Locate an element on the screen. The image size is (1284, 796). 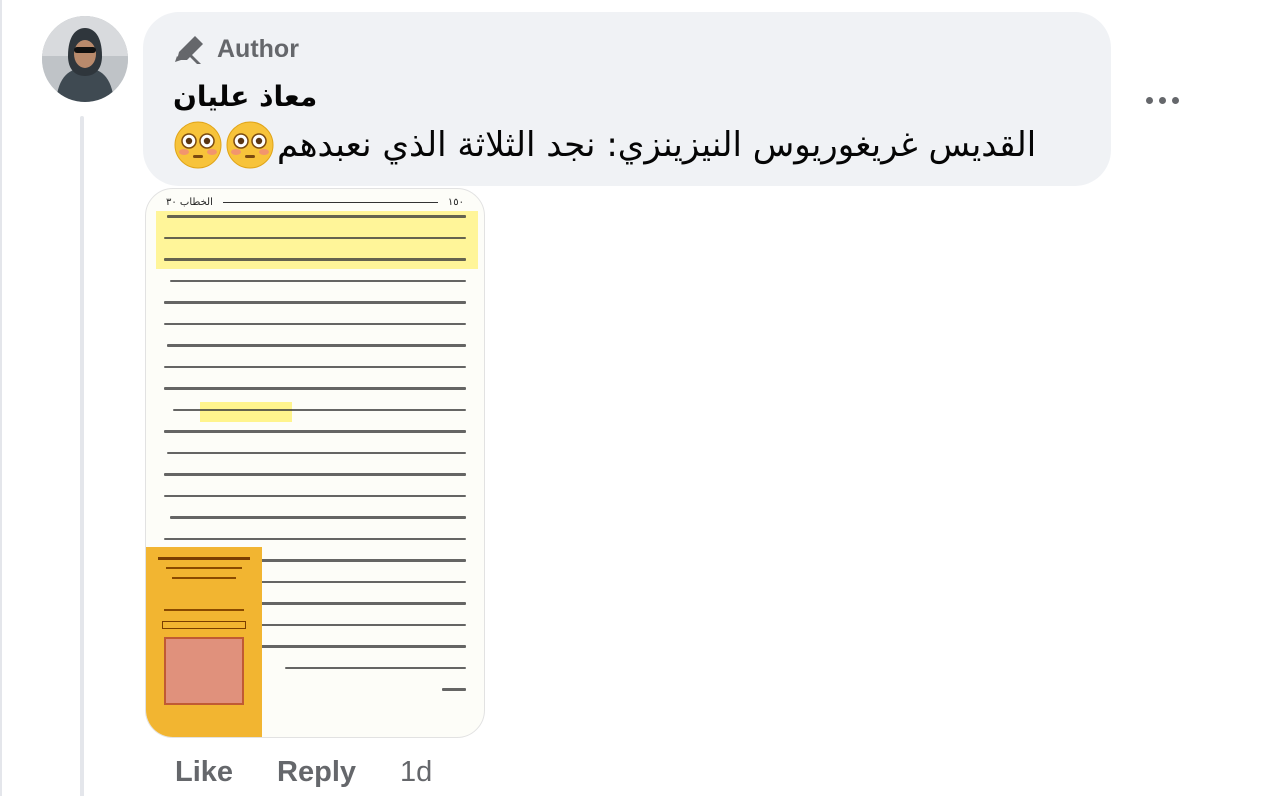
more-options-button is located at coordinates (1162, 100).